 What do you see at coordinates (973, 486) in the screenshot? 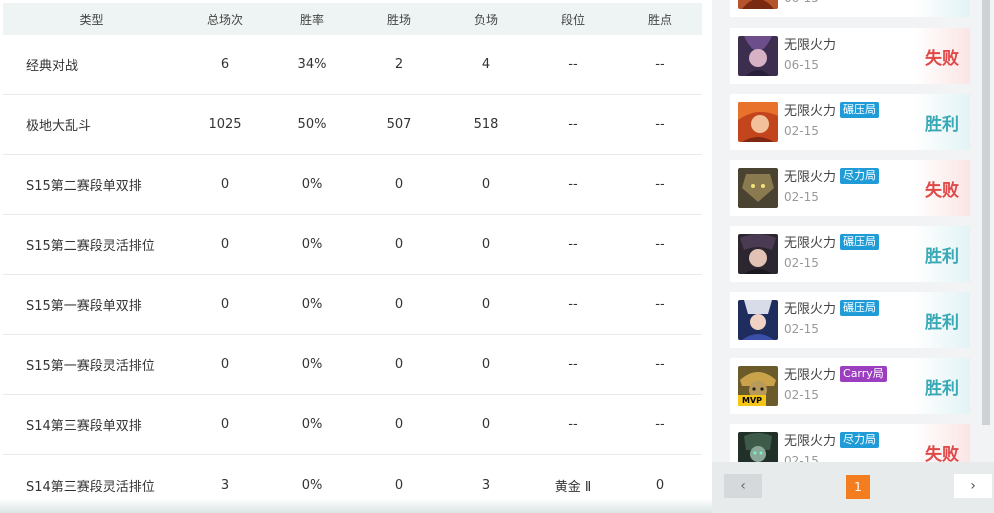
I see `next-page-button: ›` at bounding box center [973, 486].